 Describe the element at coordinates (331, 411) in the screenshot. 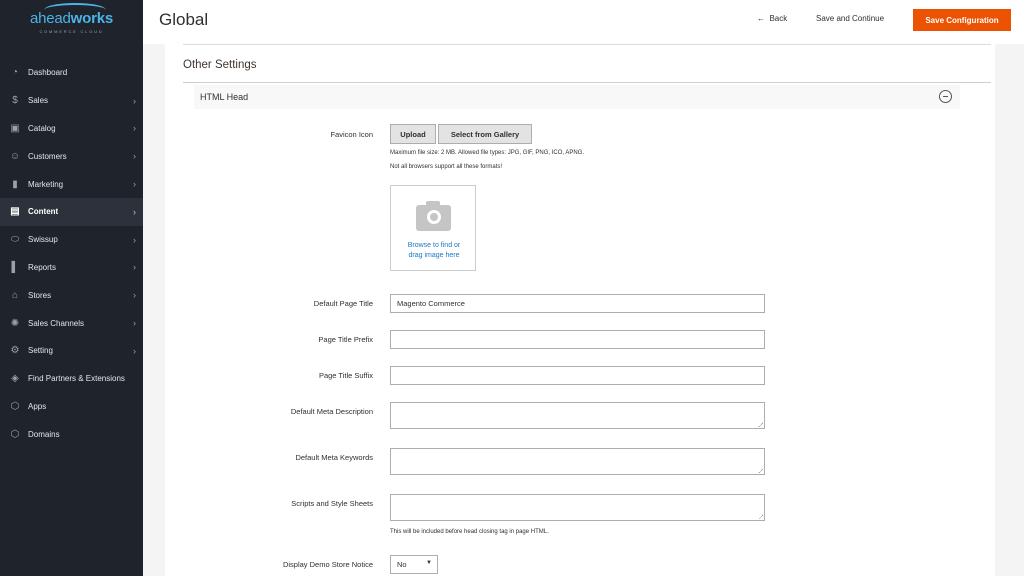

I see `meta-description-label: Default Meta Description` at that location.